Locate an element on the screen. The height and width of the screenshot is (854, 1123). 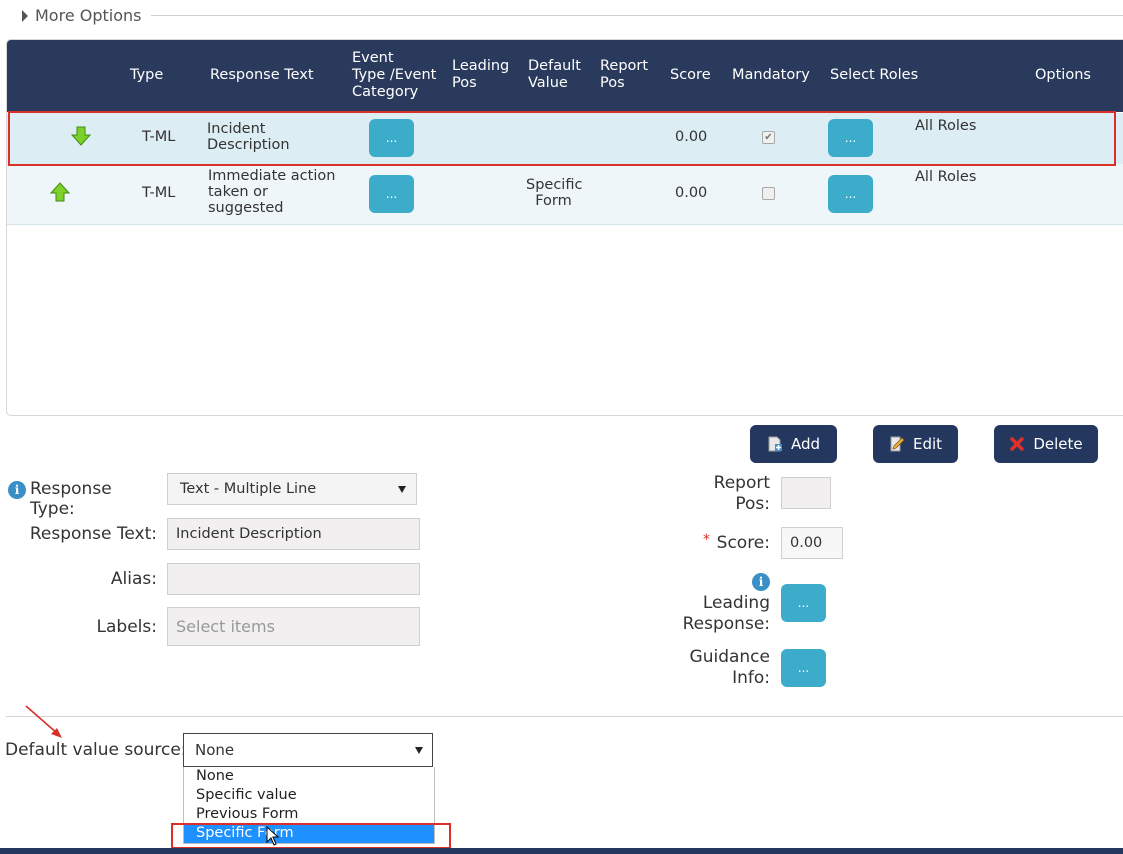
bottom-bar is located at coordinates (561, 851).